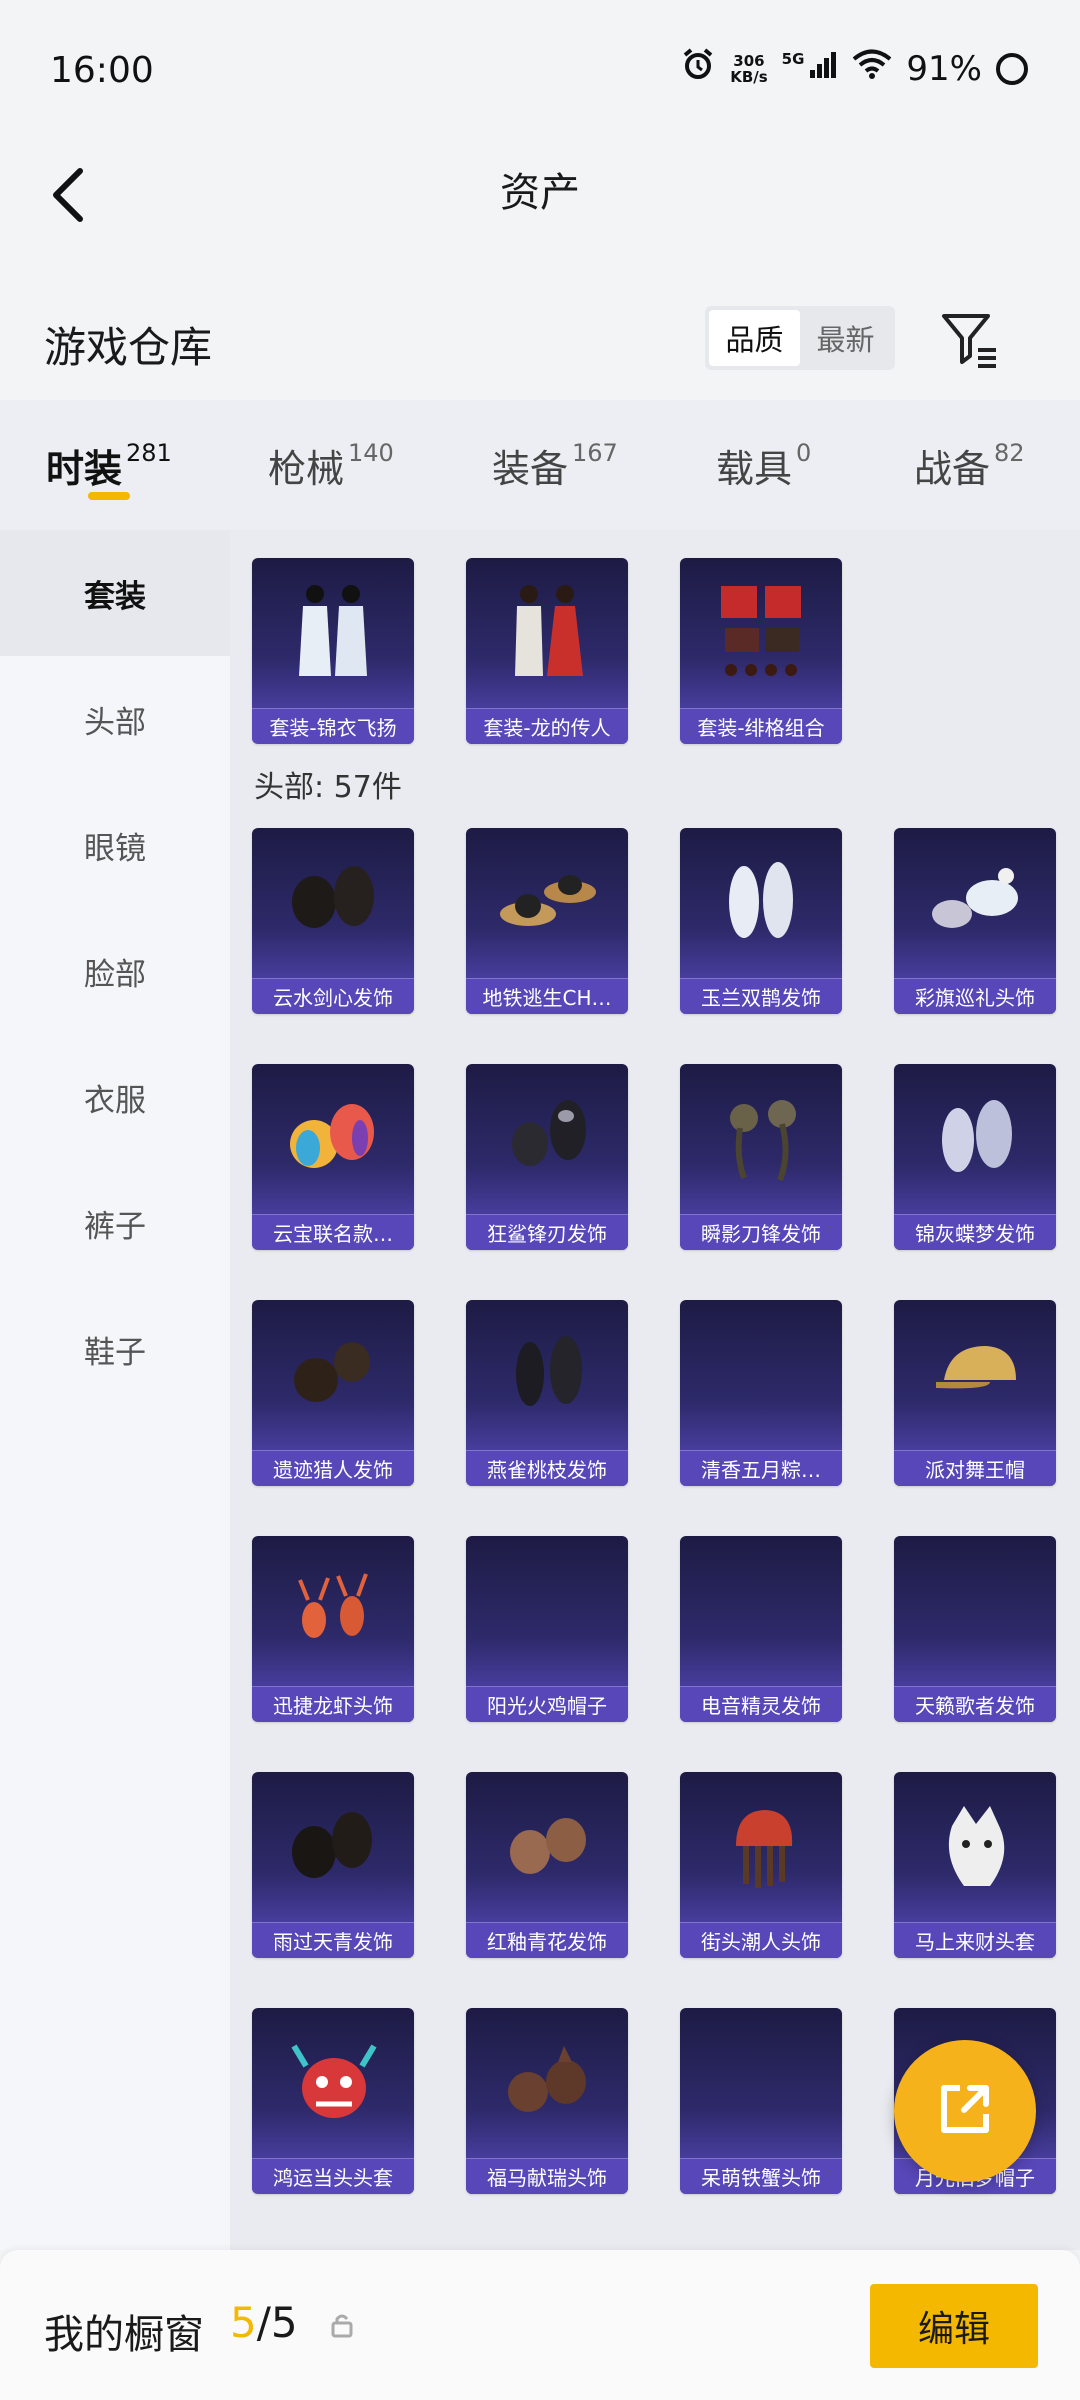  I want to click on item-card: 电音精灵发饰, so click(761, 1629).